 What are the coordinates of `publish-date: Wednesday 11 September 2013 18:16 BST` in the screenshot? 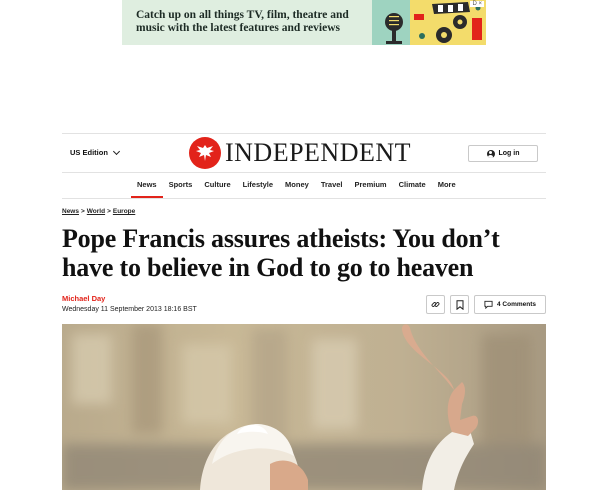 It's located at (129, 309).